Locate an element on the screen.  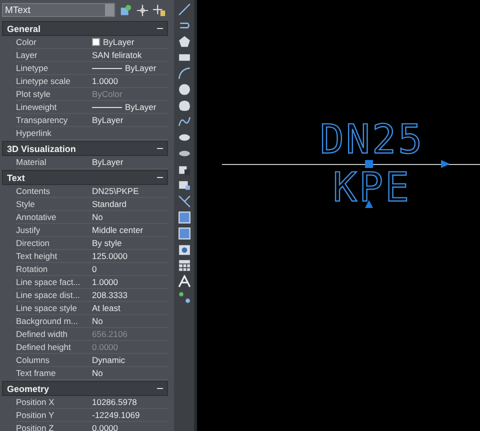
points-icon is located at coordinates (184, 297).